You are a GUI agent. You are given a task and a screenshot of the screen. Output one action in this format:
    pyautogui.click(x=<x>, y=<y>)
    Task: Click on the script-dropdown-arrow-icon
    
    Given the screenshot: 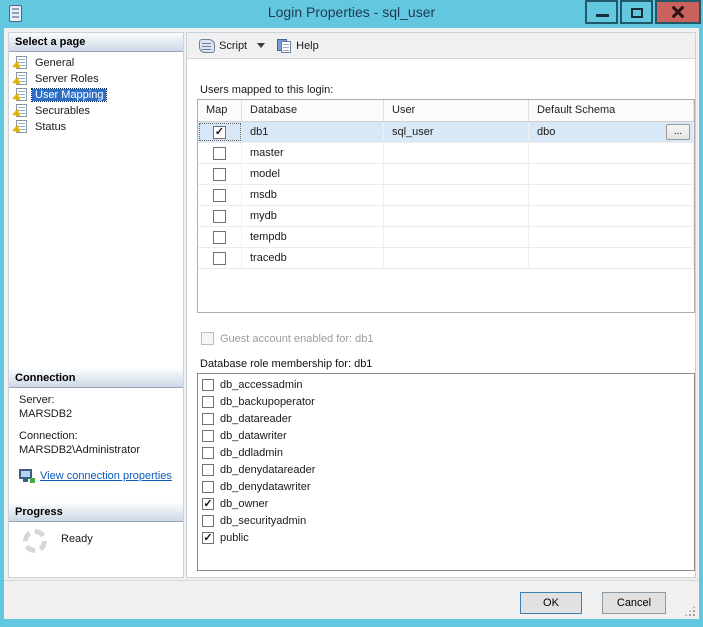 What is the action you would take?
    pyautogui.click(x=261, y=45)
    